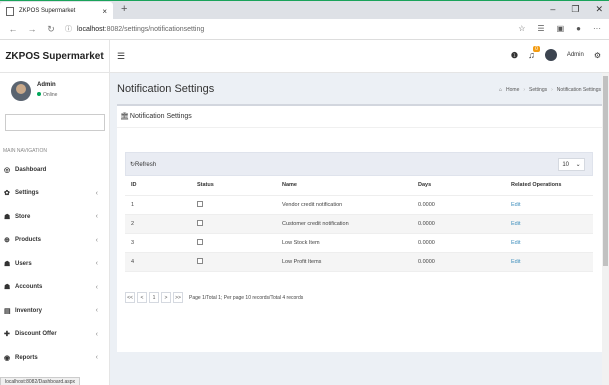  What do you see at coordinates (68, 29) in the screenshot?
I see `info-icon: ⓘ` at bounding box center [68, 29].